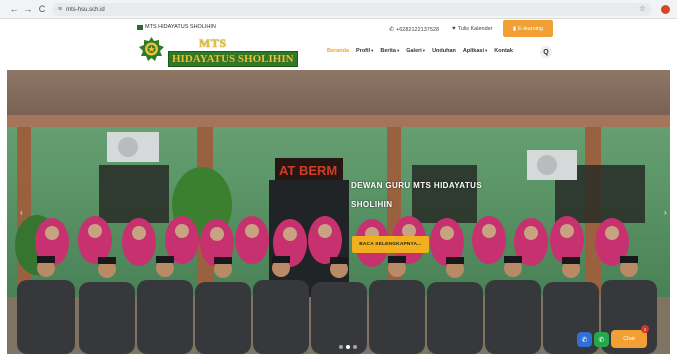  I want to click on header-calendar-link: ♥ Tulis Kalender, so click(472, 29).